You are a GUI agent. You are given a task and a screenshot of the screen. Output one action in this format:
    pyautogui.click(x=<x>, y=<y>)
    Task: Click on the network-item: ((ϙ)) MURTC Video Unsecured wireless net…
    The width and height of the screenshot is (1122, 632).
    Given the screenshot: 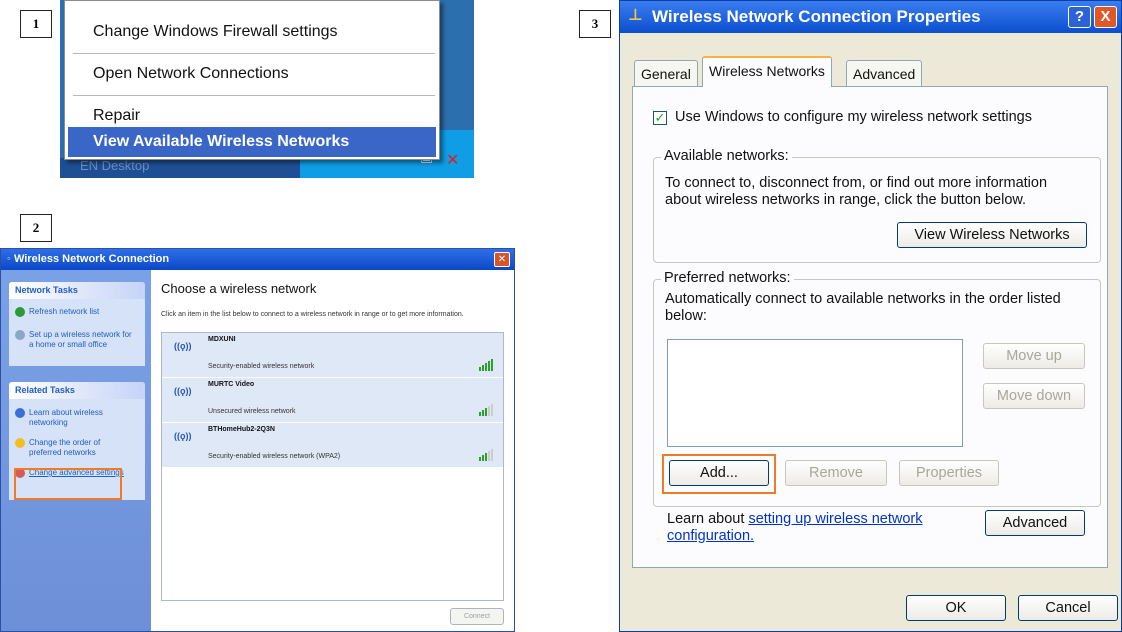 What is the action you would take?
    pyautogui.click(x=332, y=400)
    